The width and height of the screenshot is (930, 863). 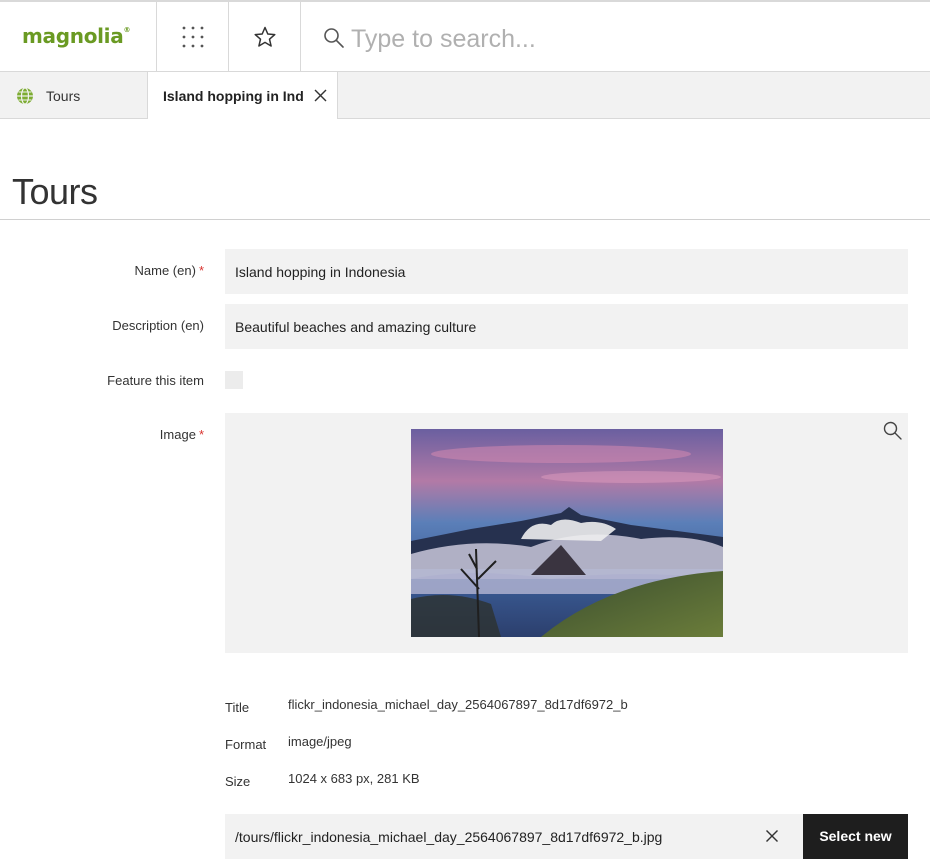 I want to click on name-label: Name (en) *, so click(x=169, y=270).